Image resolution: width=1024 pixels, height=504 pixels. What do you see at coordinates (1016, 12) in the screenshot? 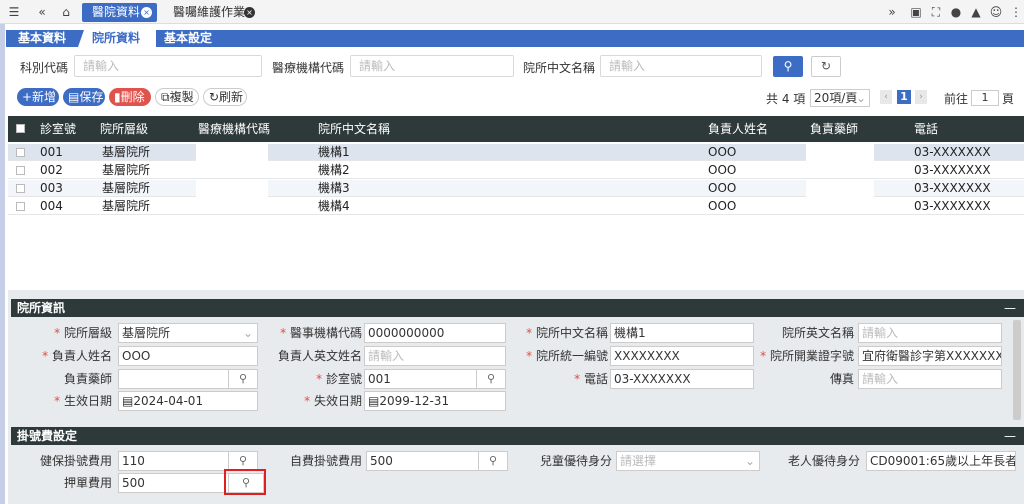
I see `more-icon: ⋮` at bounding box center [1016, 12].